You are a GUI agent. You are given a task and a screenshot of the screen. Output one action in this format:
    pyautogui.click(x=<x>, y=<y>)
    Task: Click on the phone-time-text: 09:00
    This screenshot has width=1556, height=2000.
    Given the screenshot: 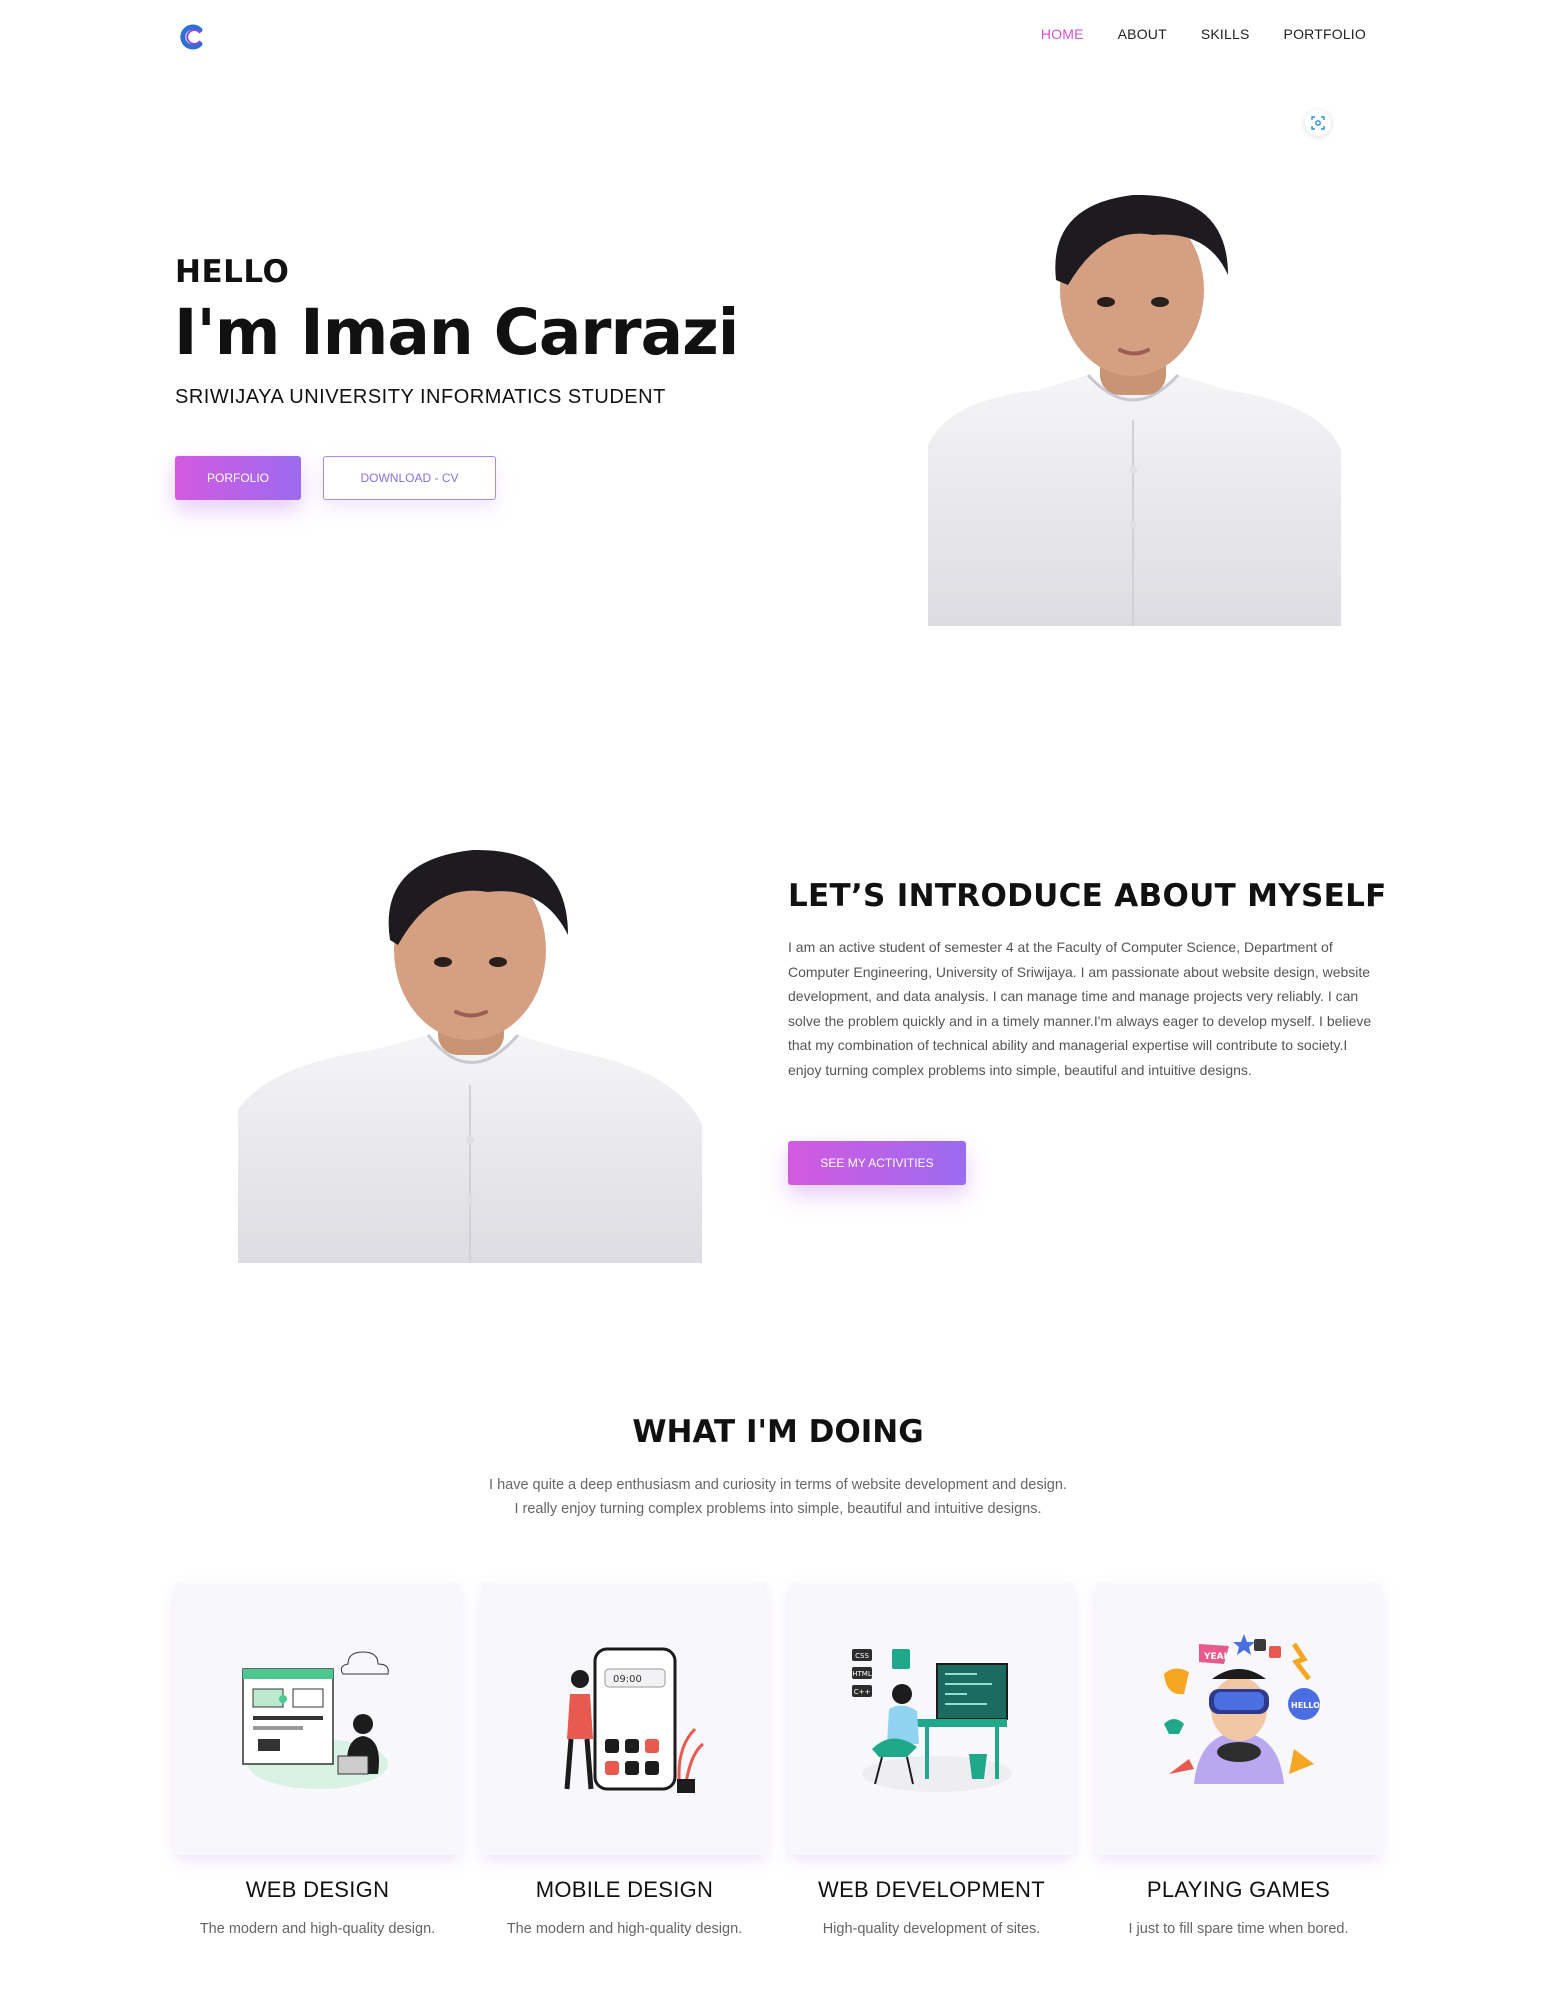 What is the action you would take?
    pyautogui.click(x=627, y=1679)
    